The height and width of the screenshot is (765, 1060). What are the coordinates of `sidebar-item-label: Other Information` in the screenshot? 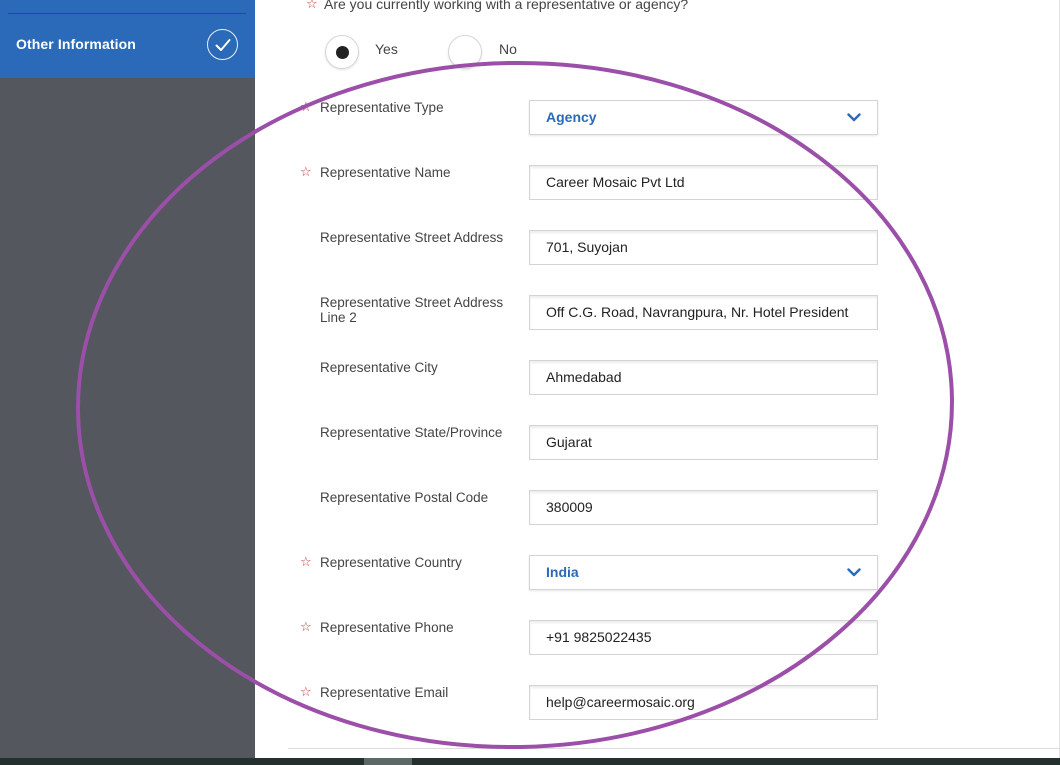 It's located at (76, 44).